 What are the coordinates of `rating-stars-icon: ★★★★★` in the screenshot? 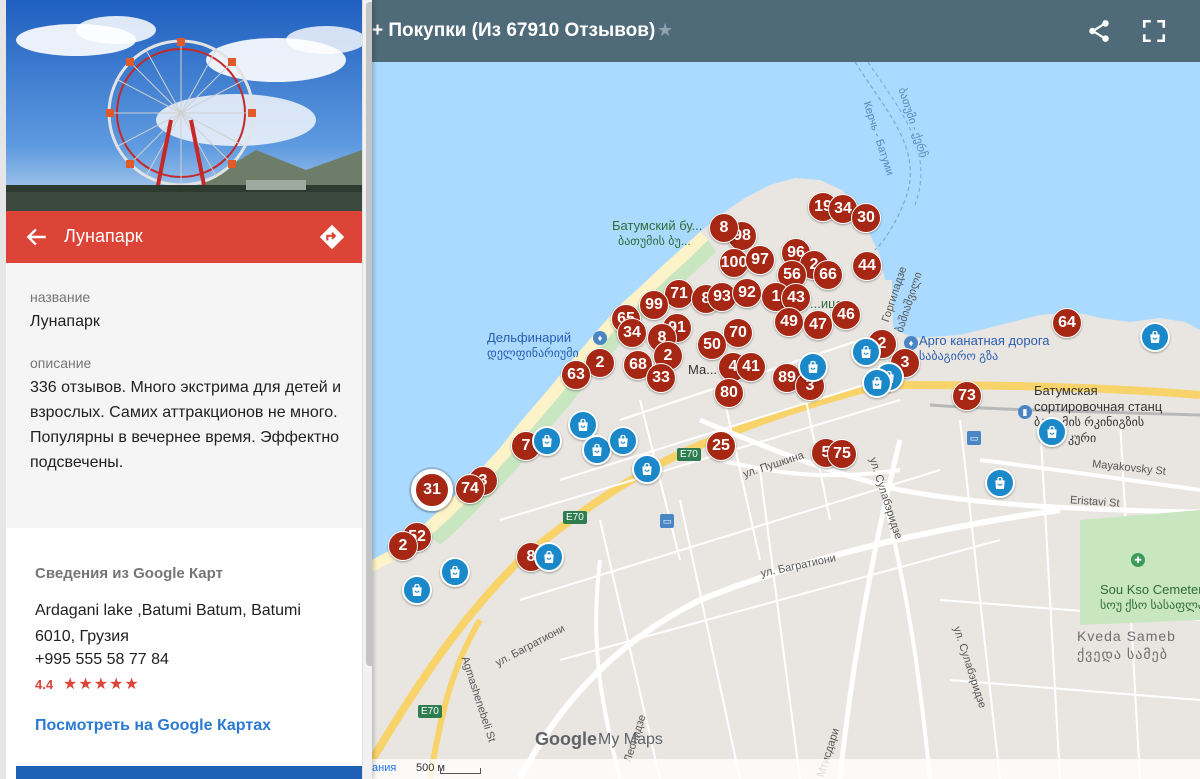 It's located at (101, 684).